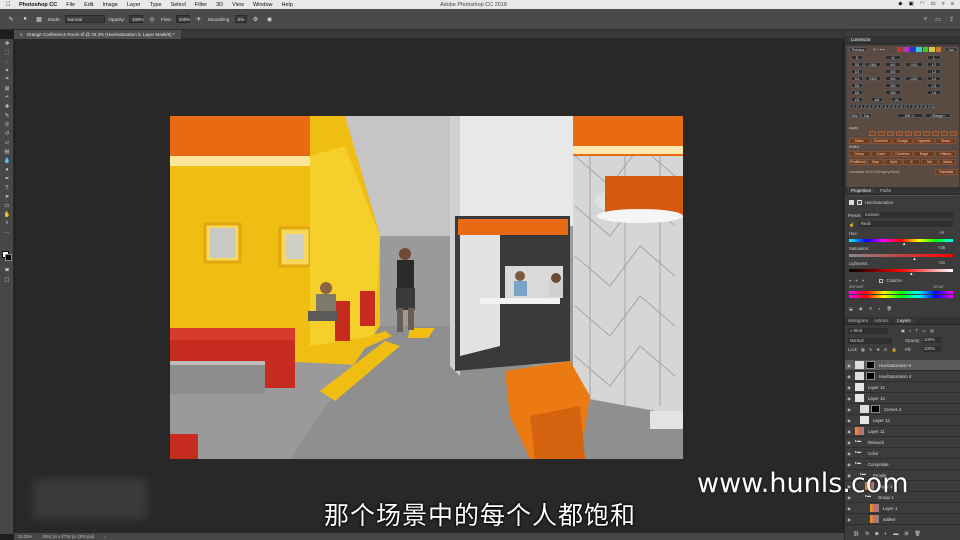 The width and height of the screenshot is (960, 540). I want to click on menu-layer: Layer, so click(134, 5).